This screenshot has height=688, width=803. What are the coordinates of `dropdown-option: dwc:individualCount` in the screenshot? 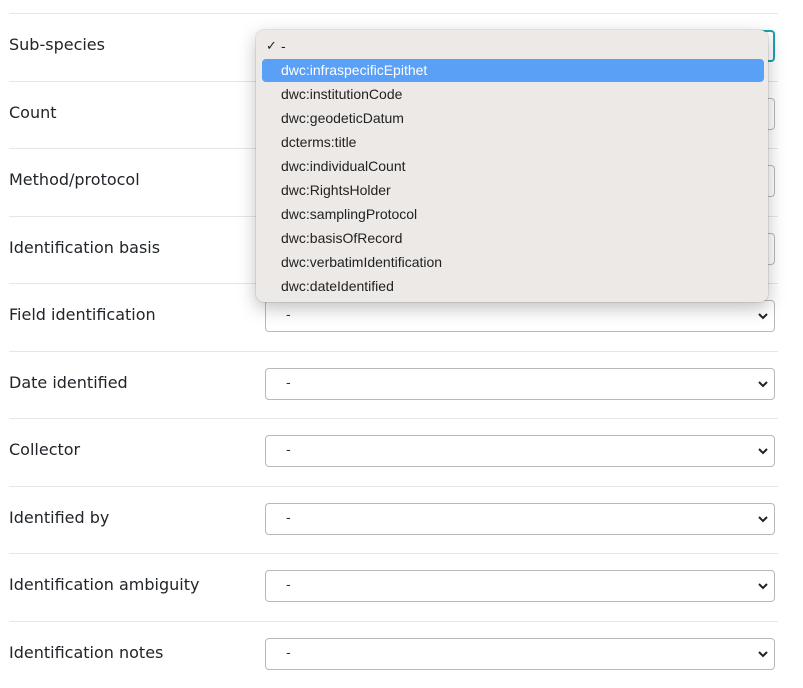 It's located at (513, 166).